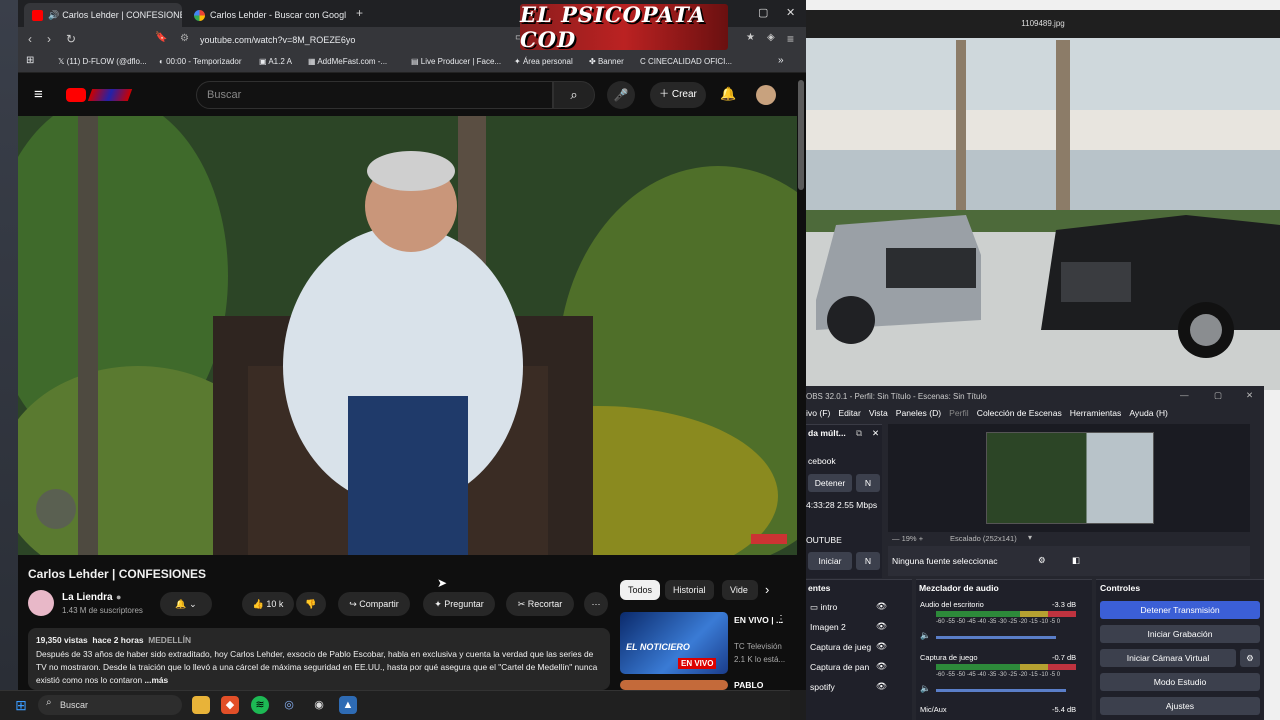 The image size is (1280, 720). I want to click on channel-name: La Liendra, so click(87, 597).